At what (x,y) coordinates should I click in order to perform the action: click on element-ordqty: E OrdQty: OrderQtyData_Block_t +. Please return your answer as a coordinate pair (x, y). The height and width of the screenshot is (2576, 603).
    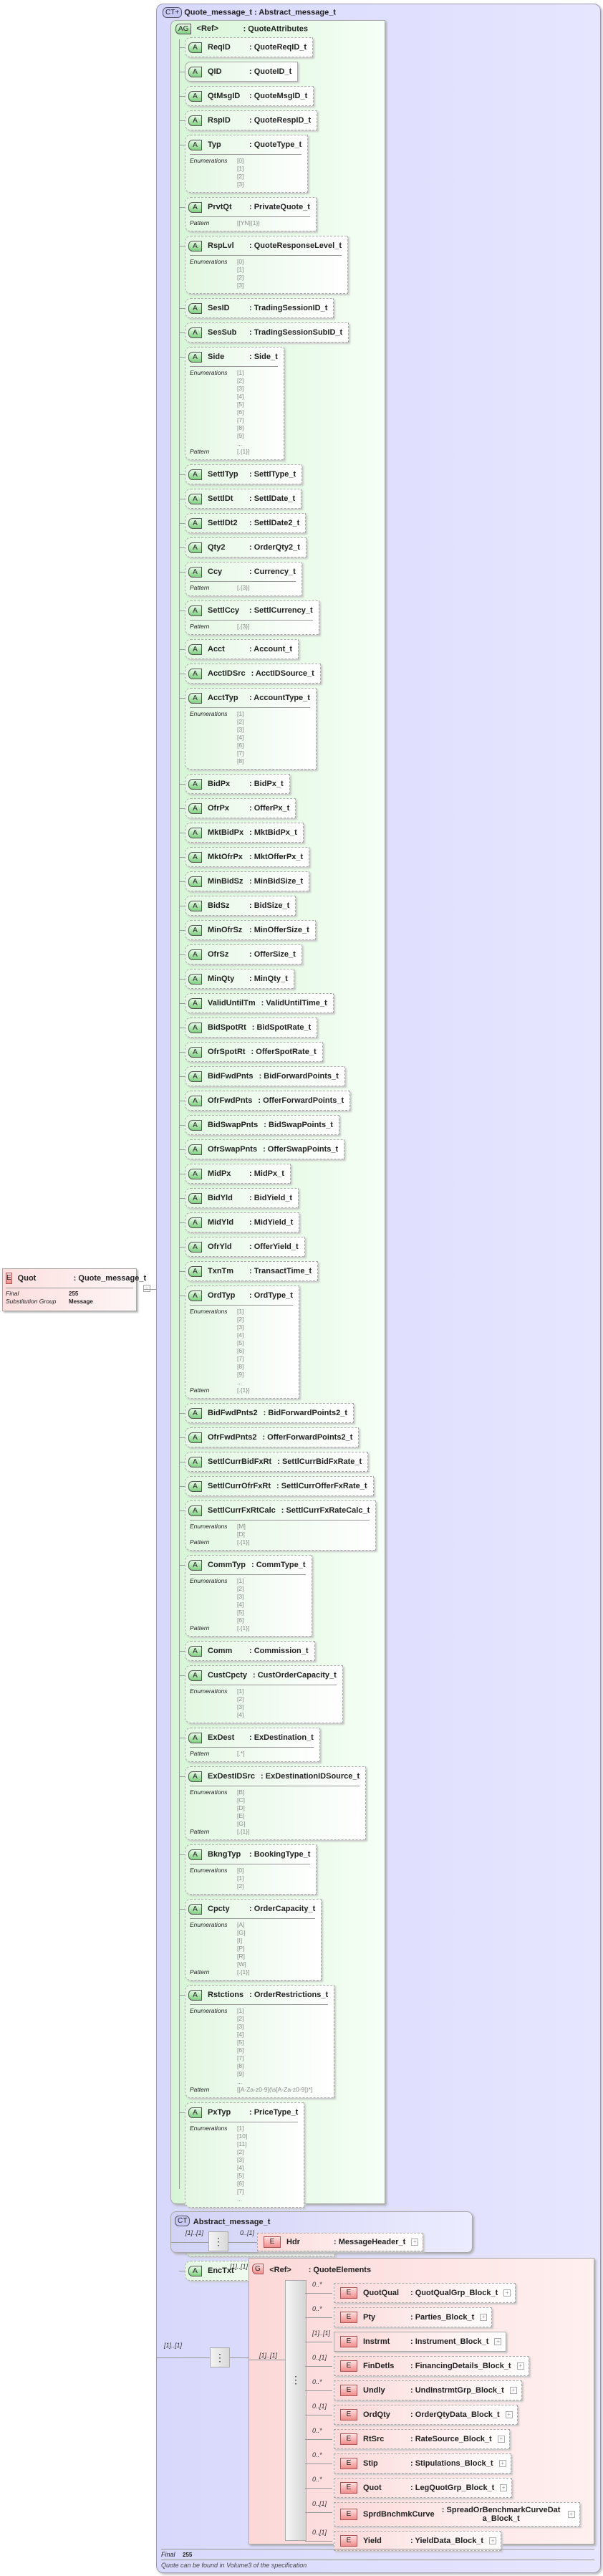
    Looking at the image, I should click on (426, 2415).